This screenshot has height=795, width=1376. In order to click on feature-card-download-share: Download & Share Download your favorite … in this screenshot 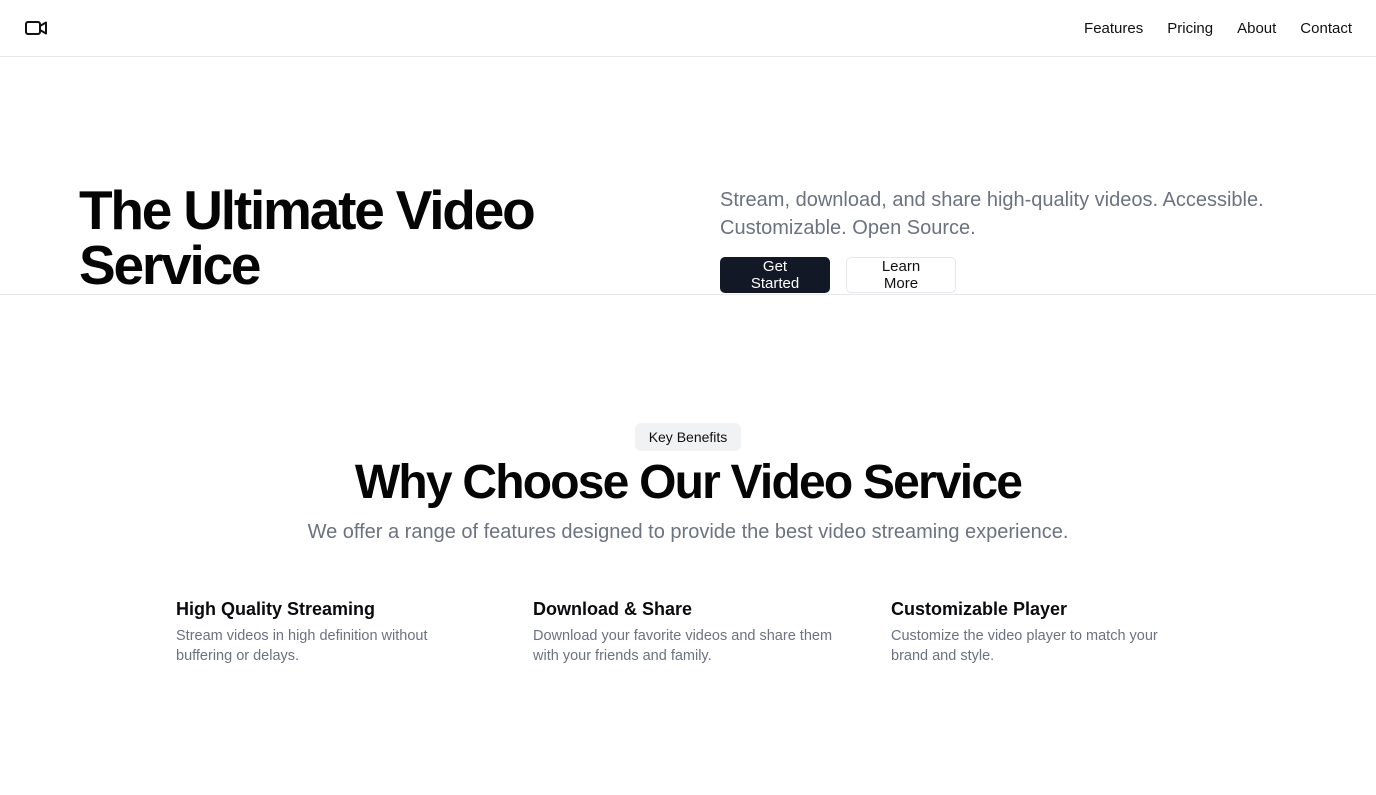, I will do `click(693, 631)`.